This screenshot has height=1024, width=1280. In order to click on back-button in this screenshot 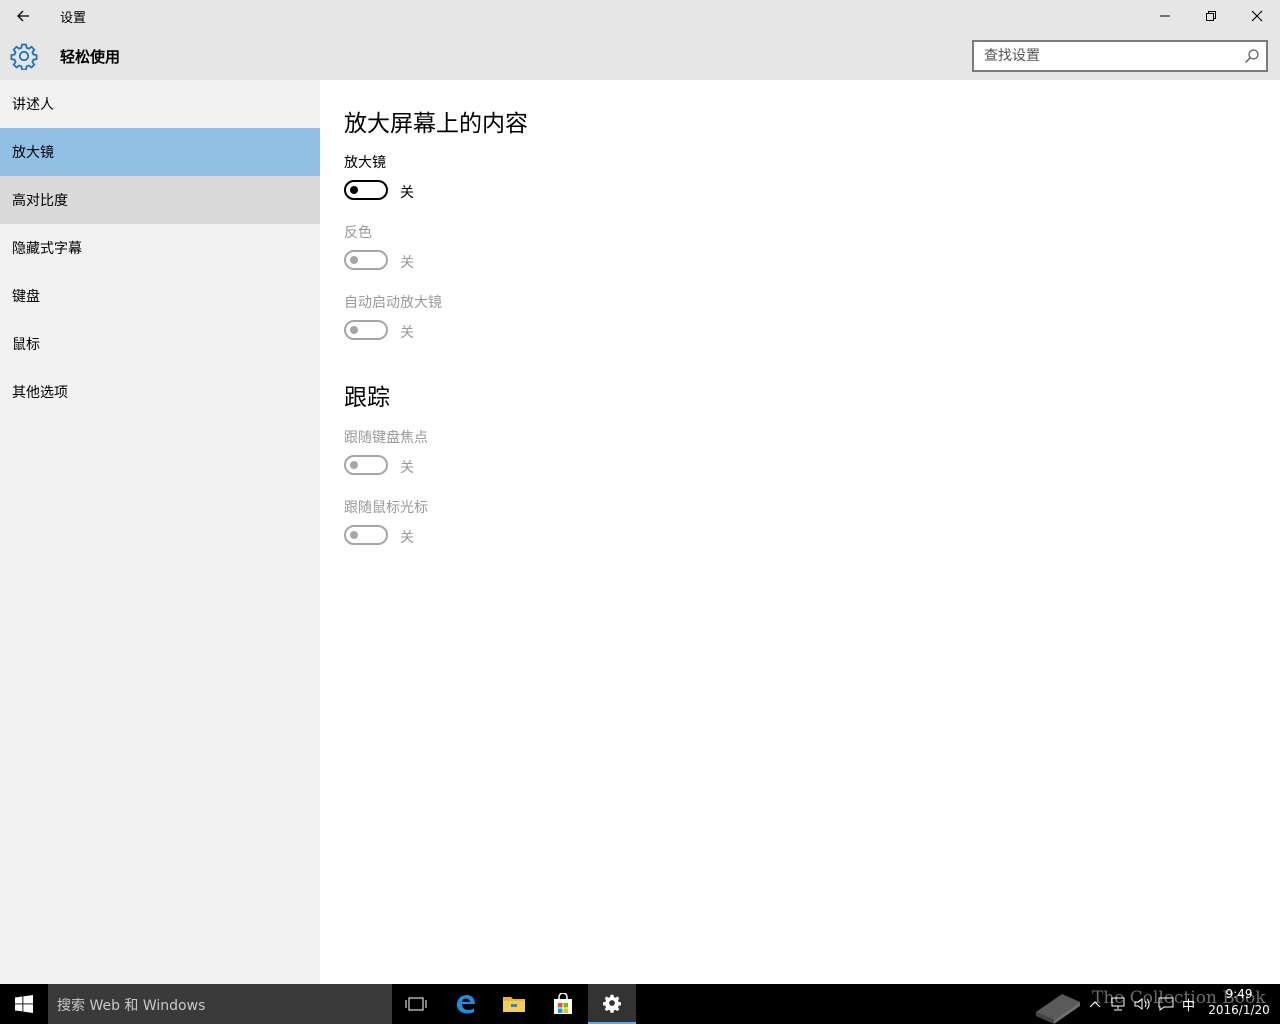, I will do `click(23, 16)`.